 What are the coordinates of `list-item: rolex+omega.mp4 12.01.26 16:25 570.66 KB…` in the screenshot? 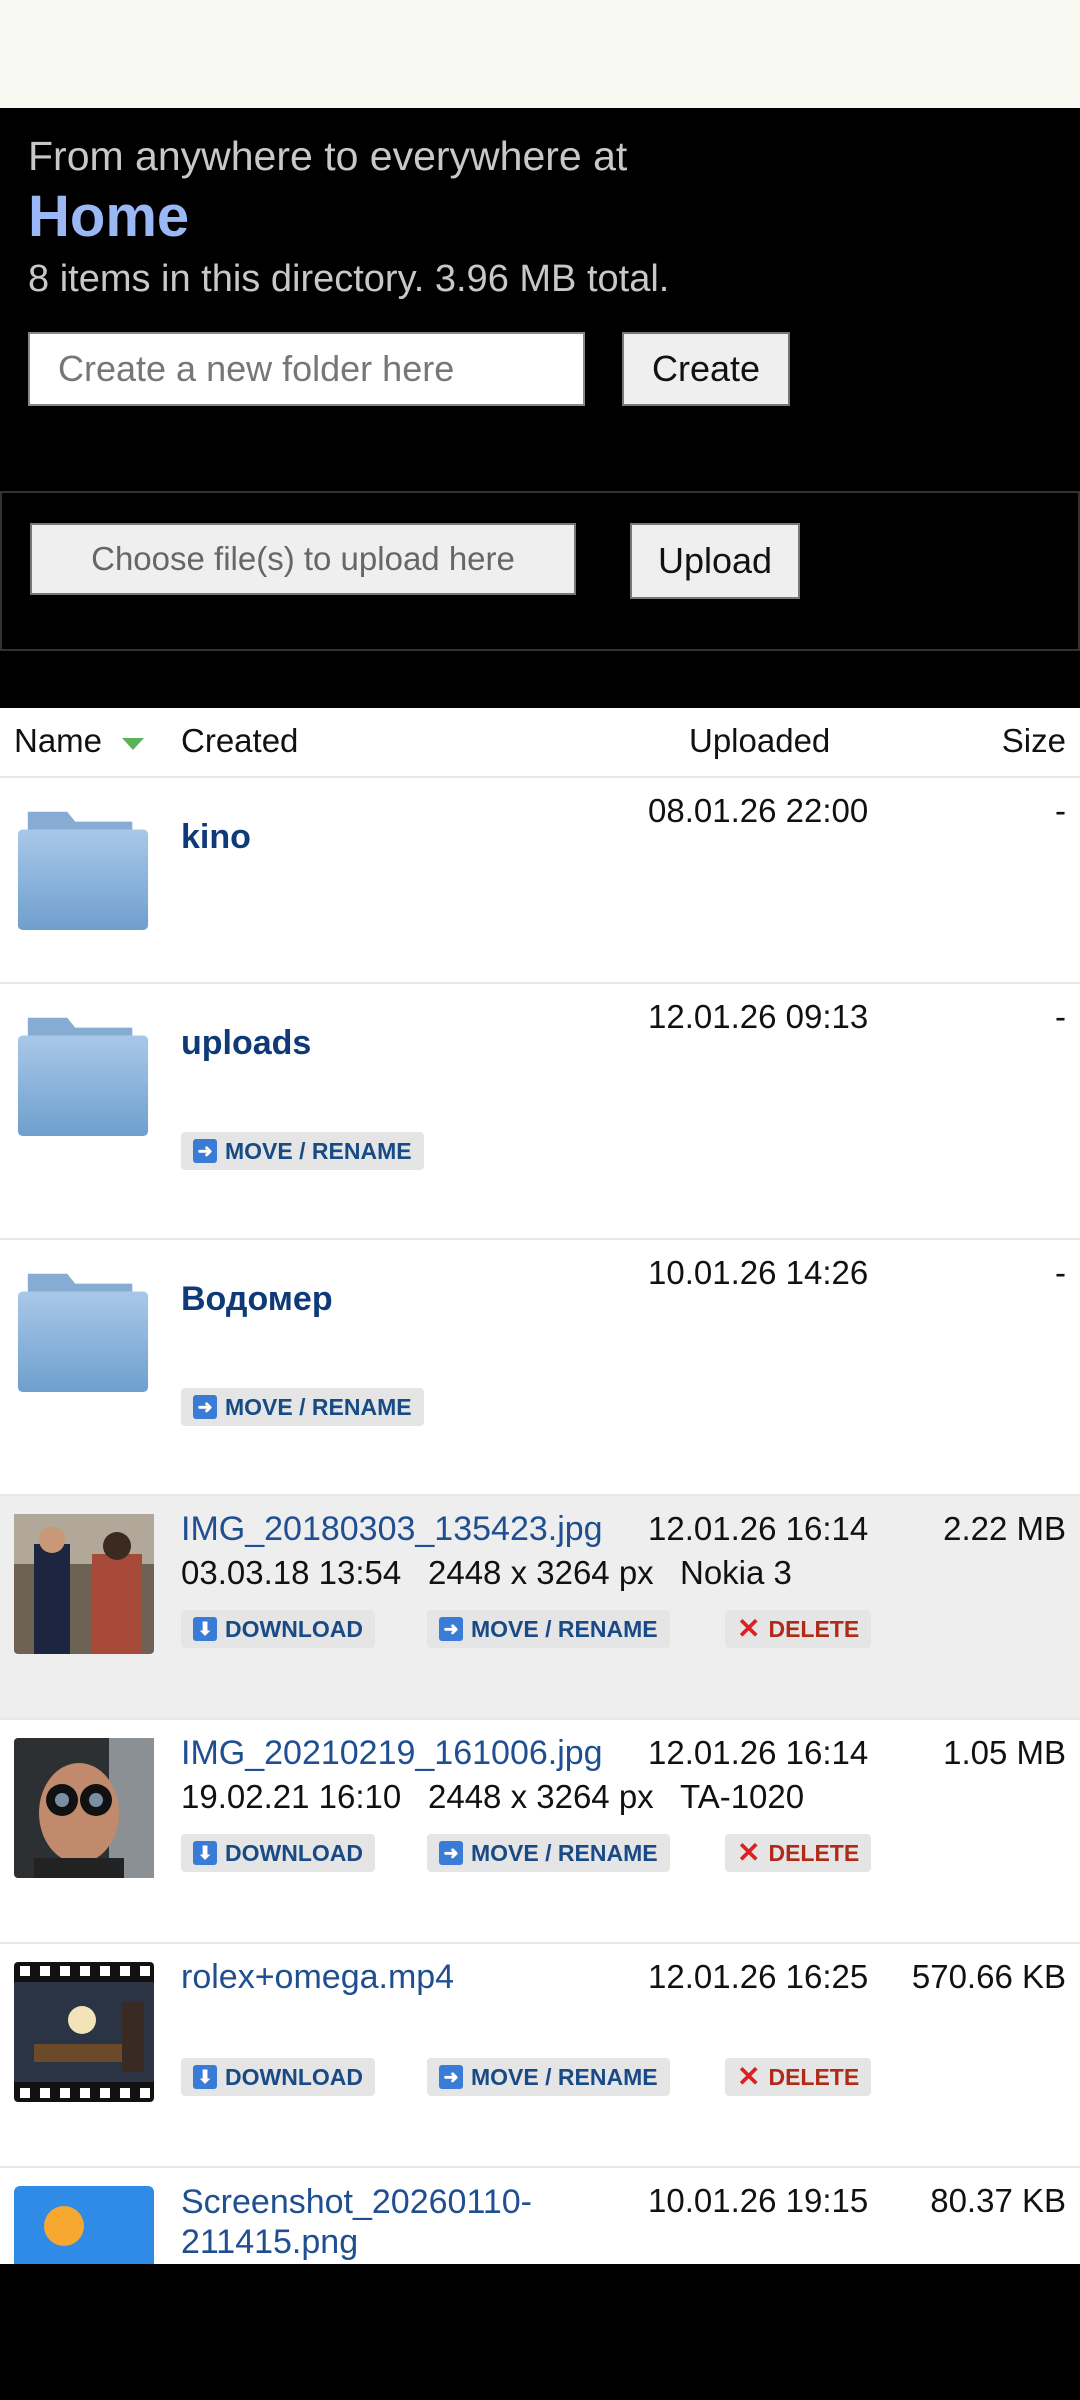 It's located at (540, 2054).